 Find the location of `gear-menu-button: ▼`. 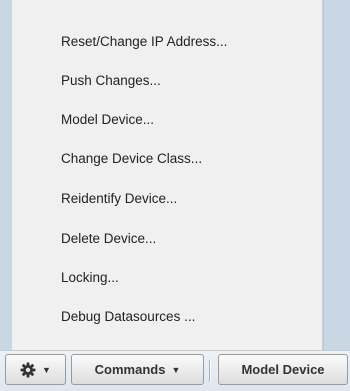

gear-menu-button: ▼ is located at coordinates (35, 369).